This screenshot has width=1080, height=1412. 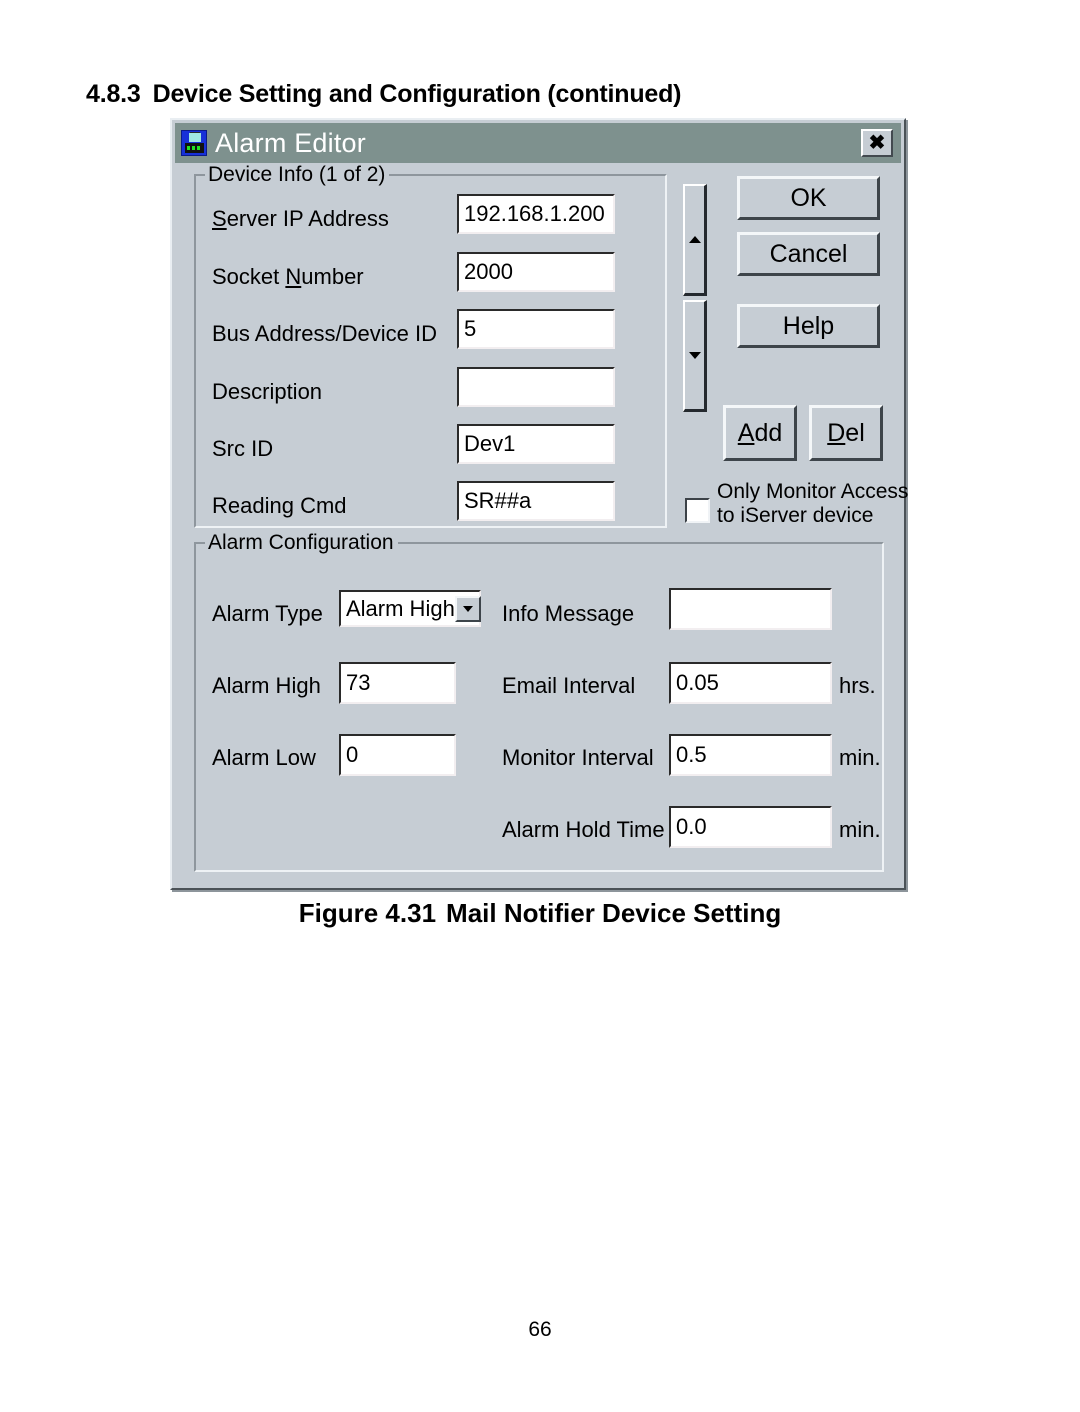 I want to click on add-button-label-rest: dd, so click(x=768, y=432).